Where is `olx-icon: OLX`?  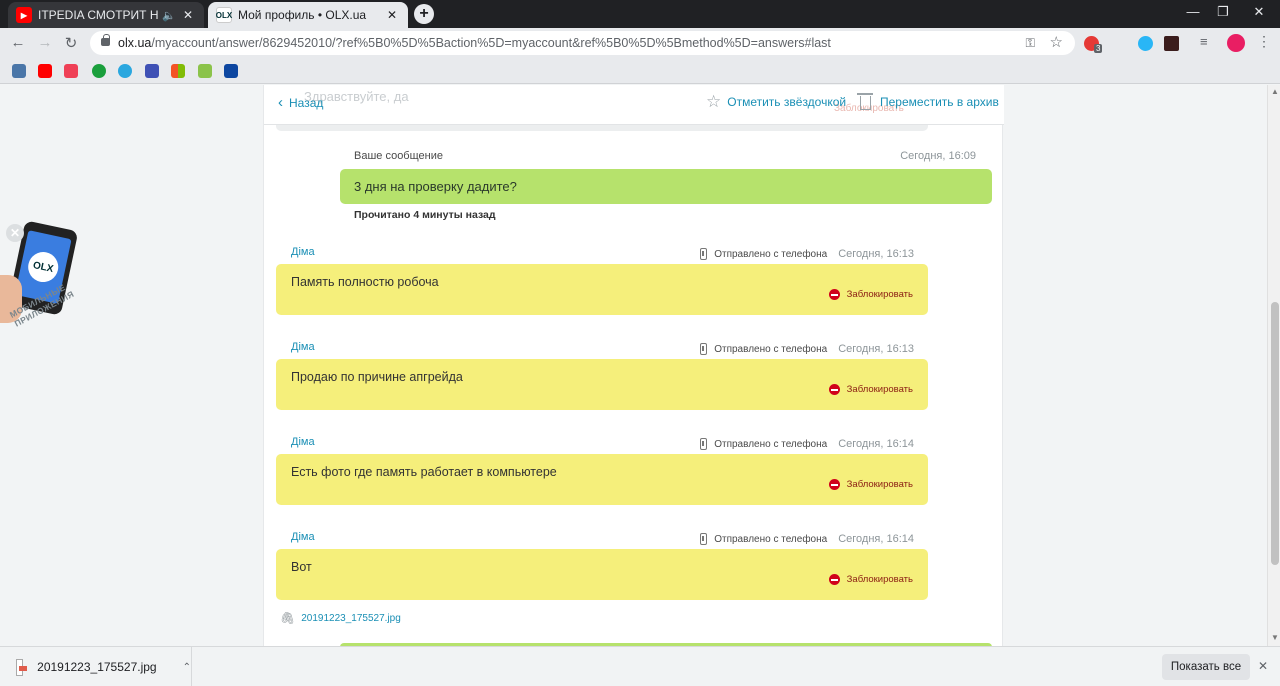 olx-icon: OLX is located at coordinates (224, 15).